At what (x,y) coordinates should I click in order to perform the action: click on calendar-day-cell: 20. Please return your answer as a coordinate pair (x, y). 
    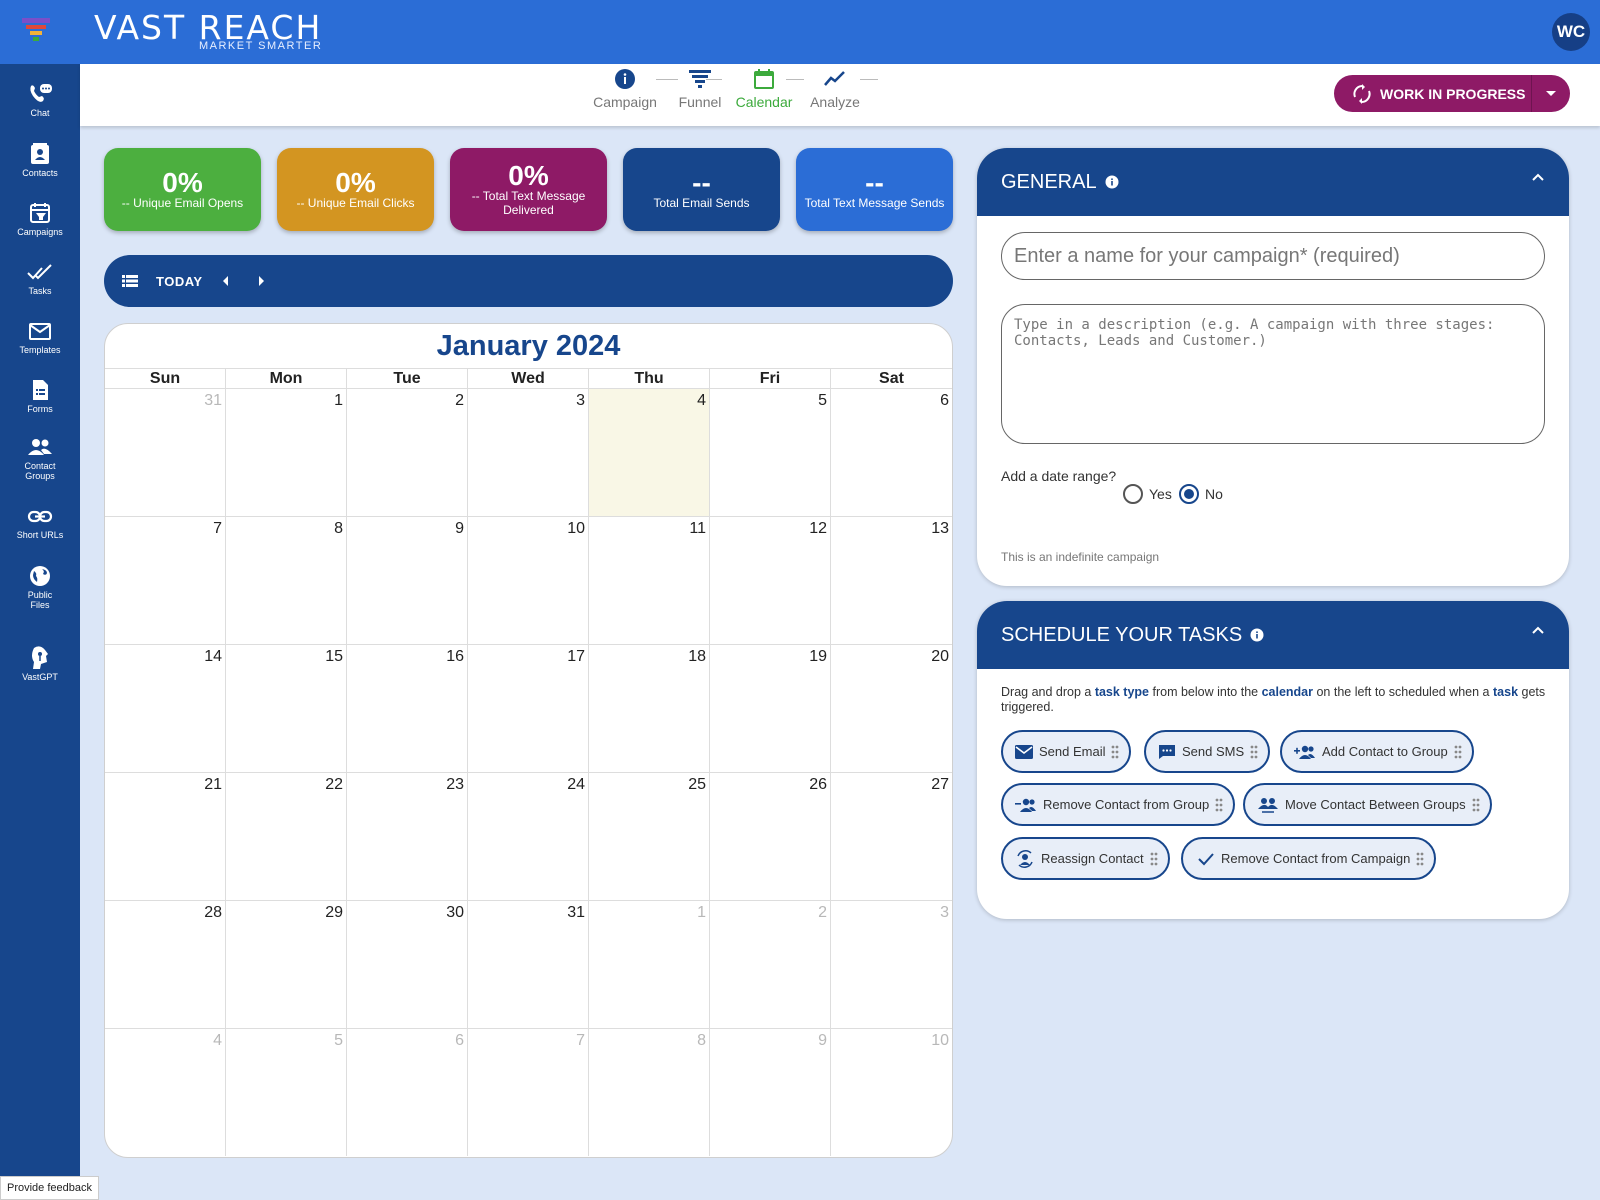
    Looking at the image, I should click on (891, 708).